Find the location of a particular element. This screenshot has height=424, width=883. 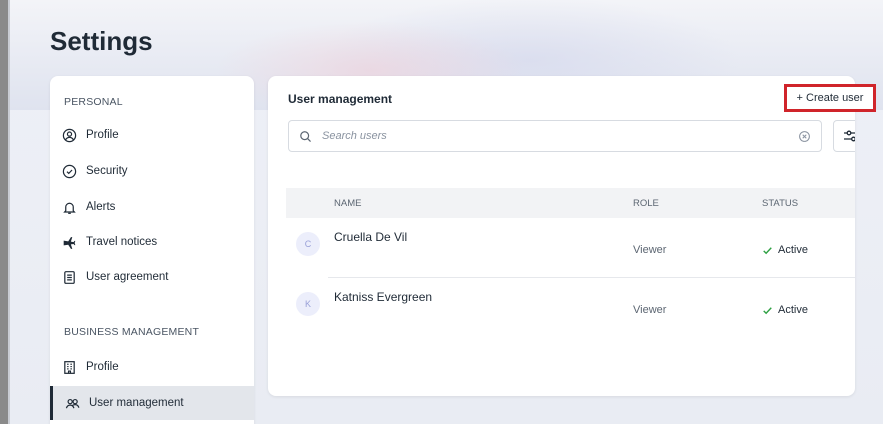

building-icon is located at coordinates (69, 367).